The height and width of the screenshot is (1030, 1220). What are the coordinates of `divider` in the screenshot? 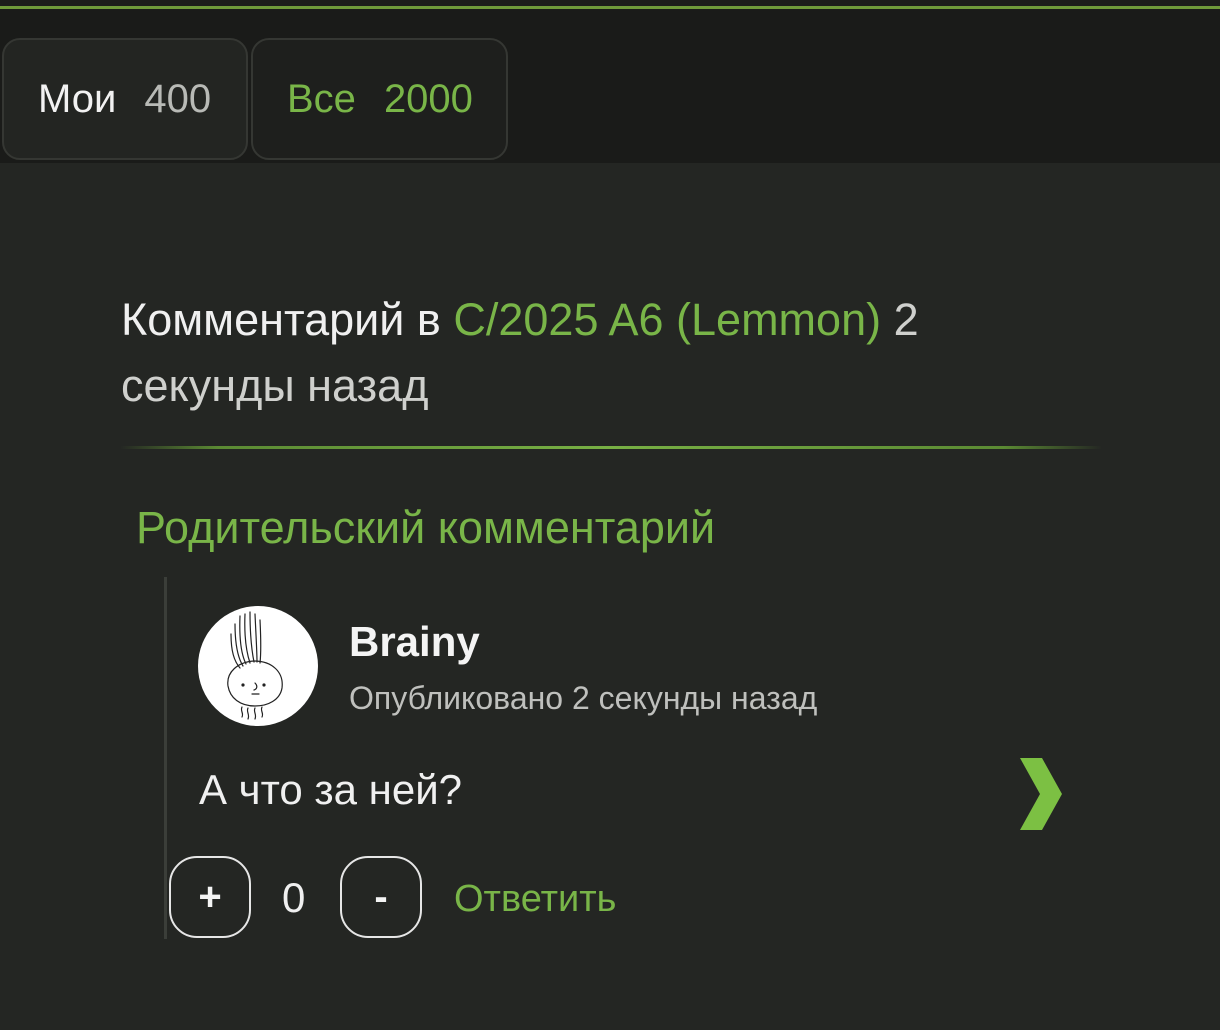 It's located at (611, 447).